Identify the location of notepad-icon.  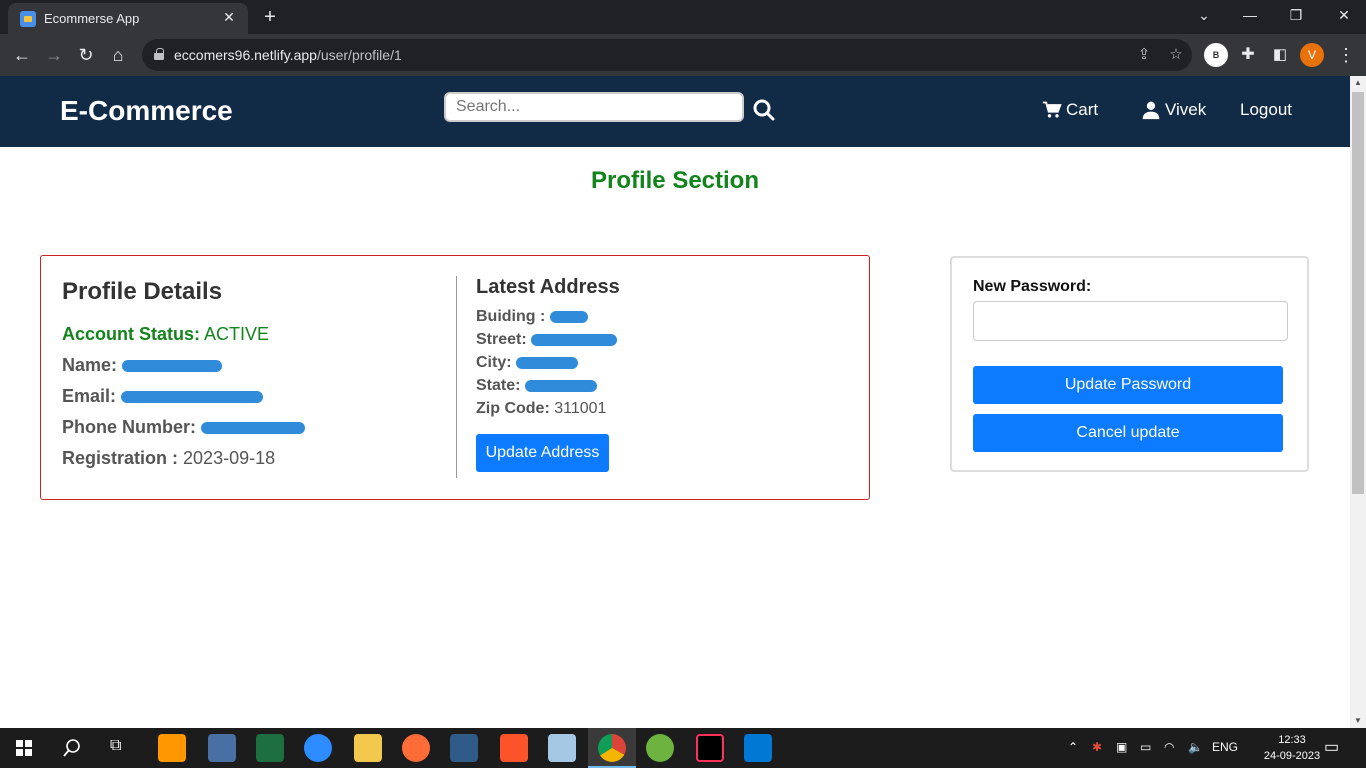
(562, 748).